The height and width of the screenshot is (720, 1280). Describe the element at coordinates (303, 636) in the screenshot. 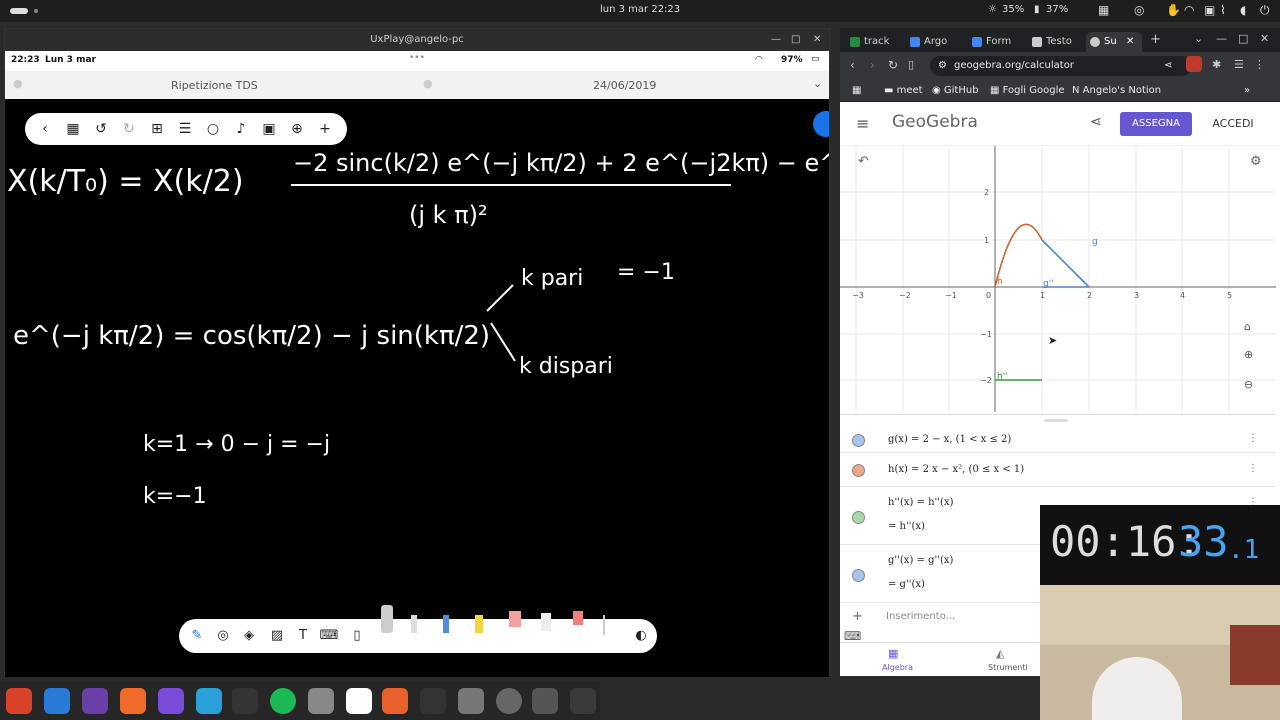

I see `text-icon: T` at that location.